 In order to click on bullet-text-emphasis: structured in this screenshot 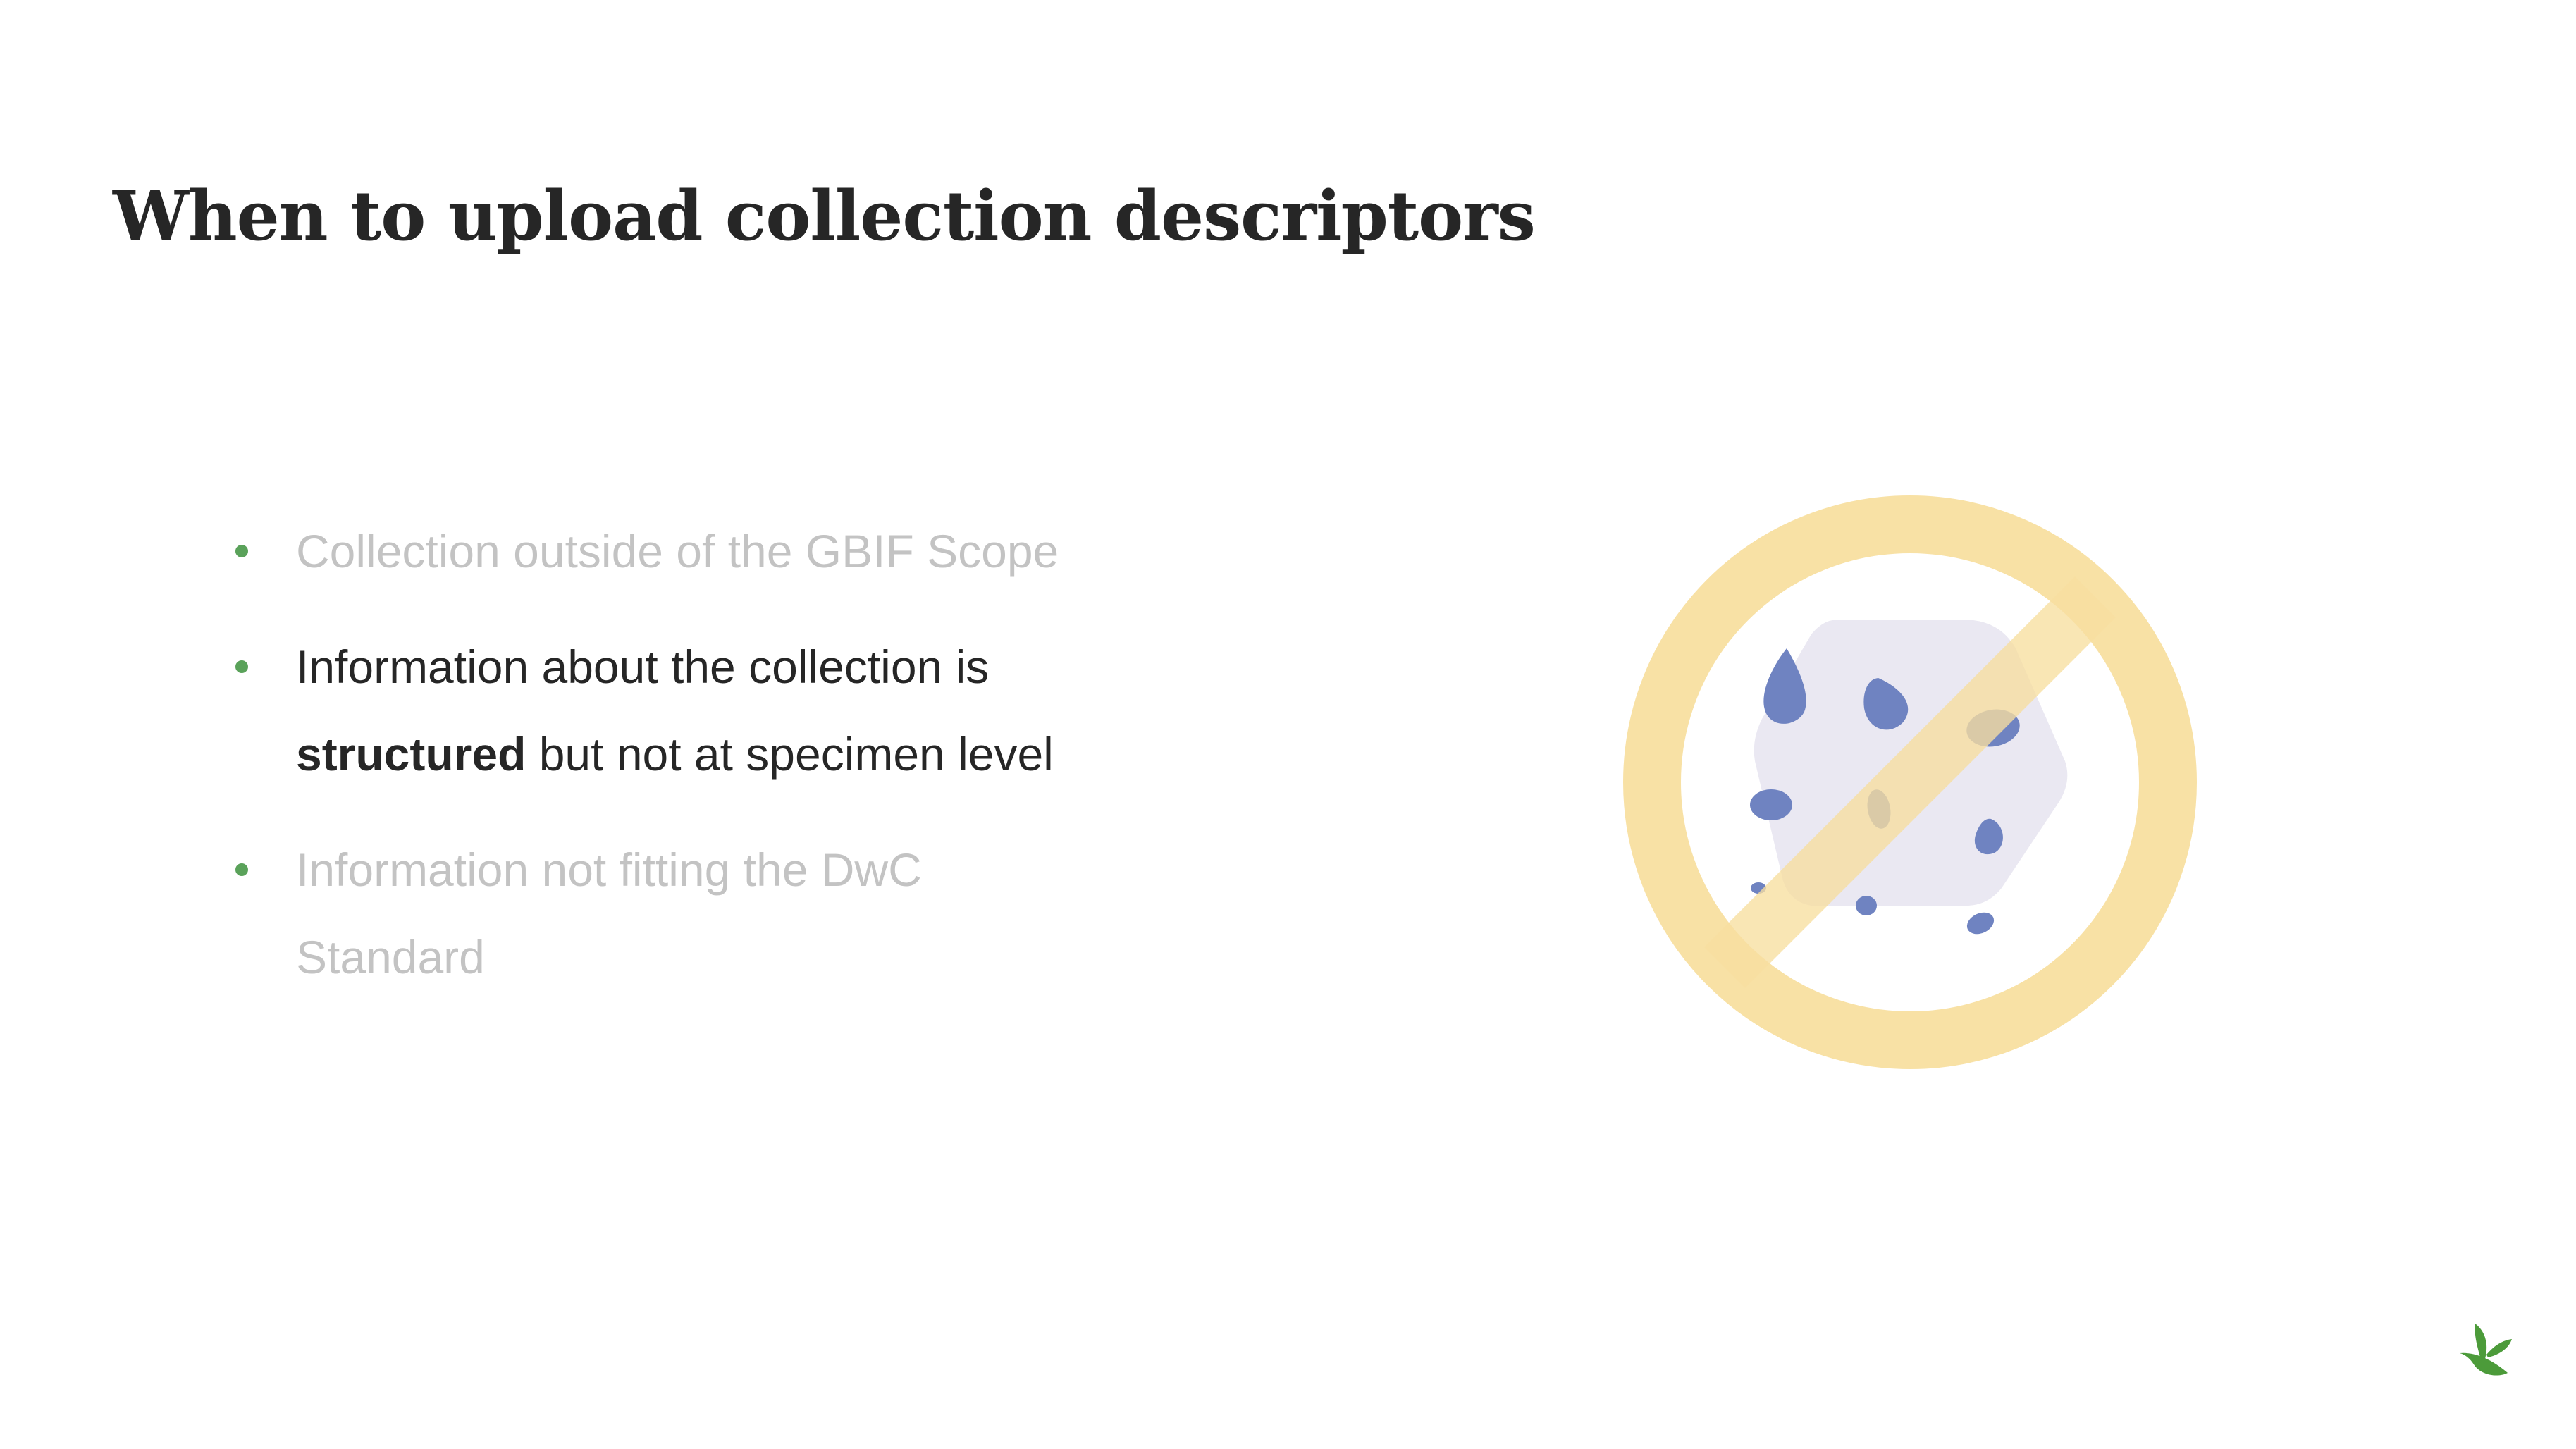, I will do `click(411, 754)`.